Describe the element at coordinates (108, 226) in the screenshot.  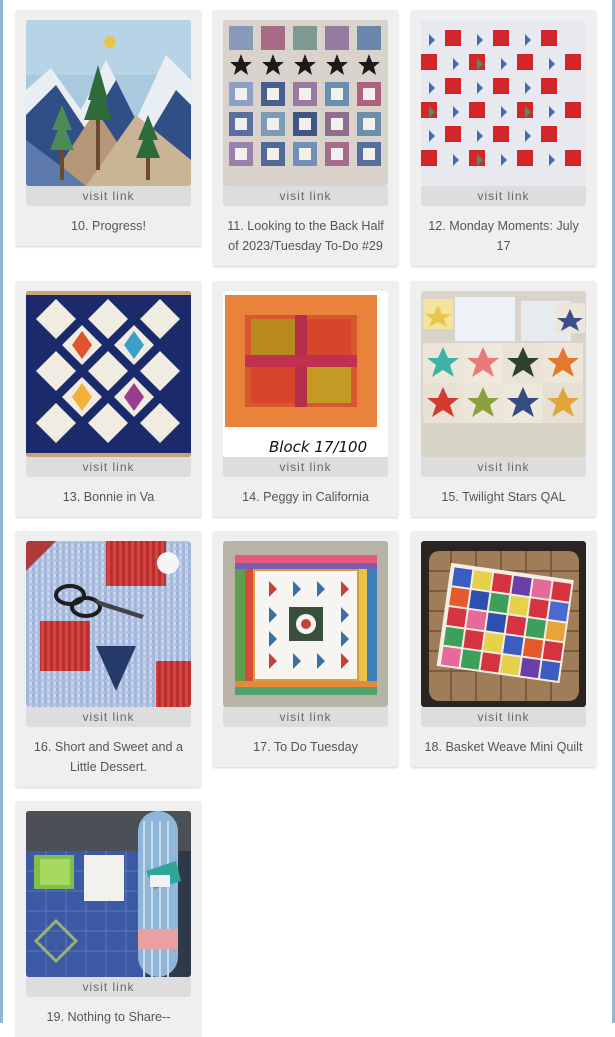
I see `link-caption: 10. Progress!` at that location.